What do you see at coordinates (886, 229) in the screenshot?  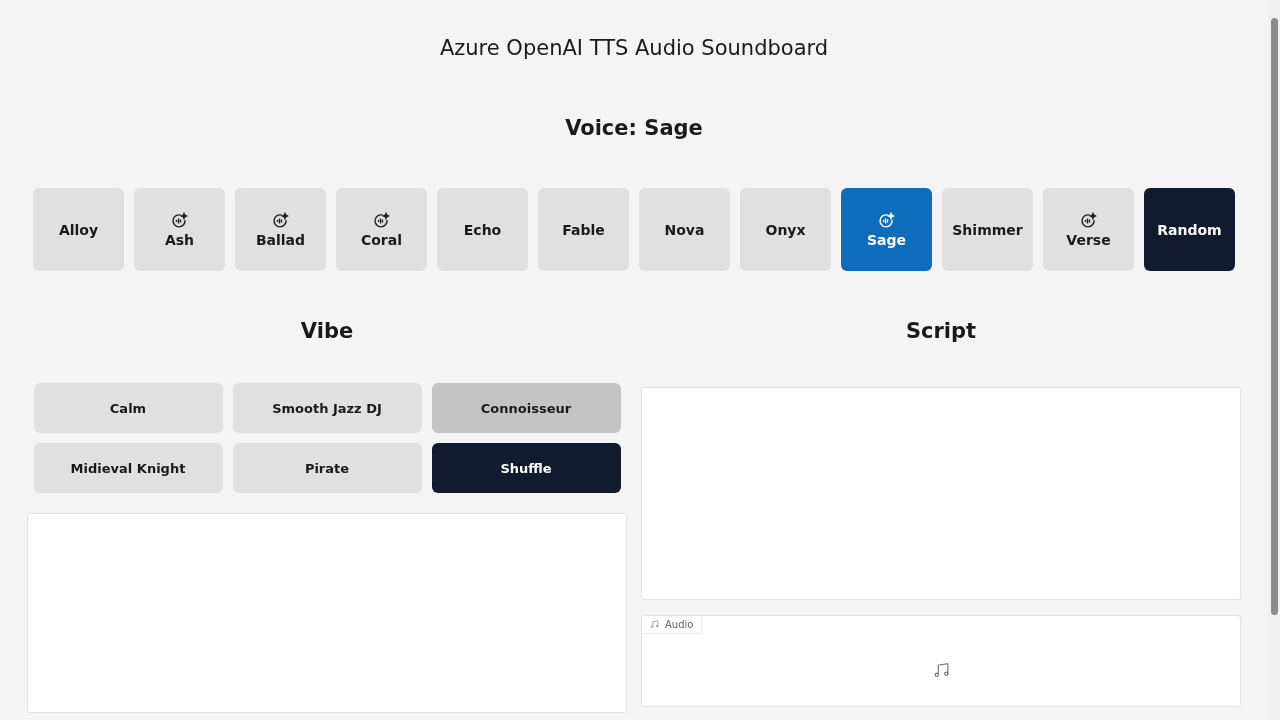 I see `voice-button: Sage` at bounding box center [886, 229].